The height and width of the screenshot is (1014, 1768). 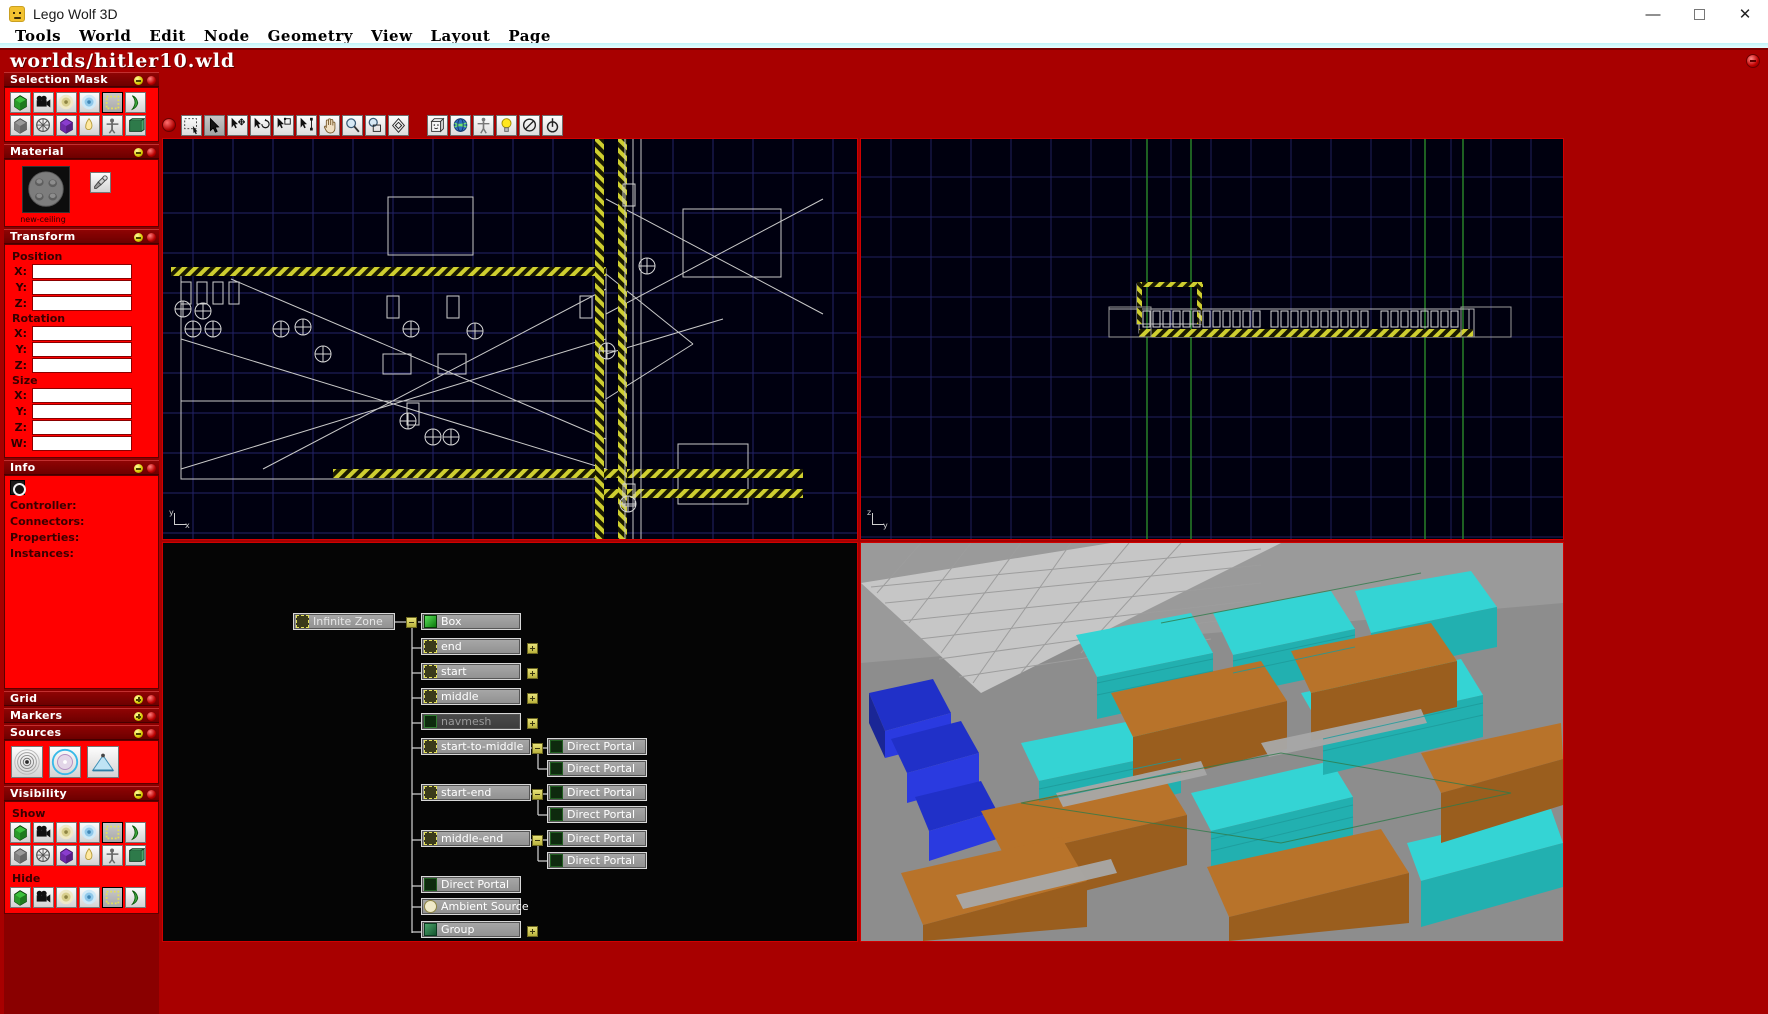 What do you see at coordinates (1653, 14) in the screenshot?
I see `minimize-button: —` at bounding box center [1653, 14].